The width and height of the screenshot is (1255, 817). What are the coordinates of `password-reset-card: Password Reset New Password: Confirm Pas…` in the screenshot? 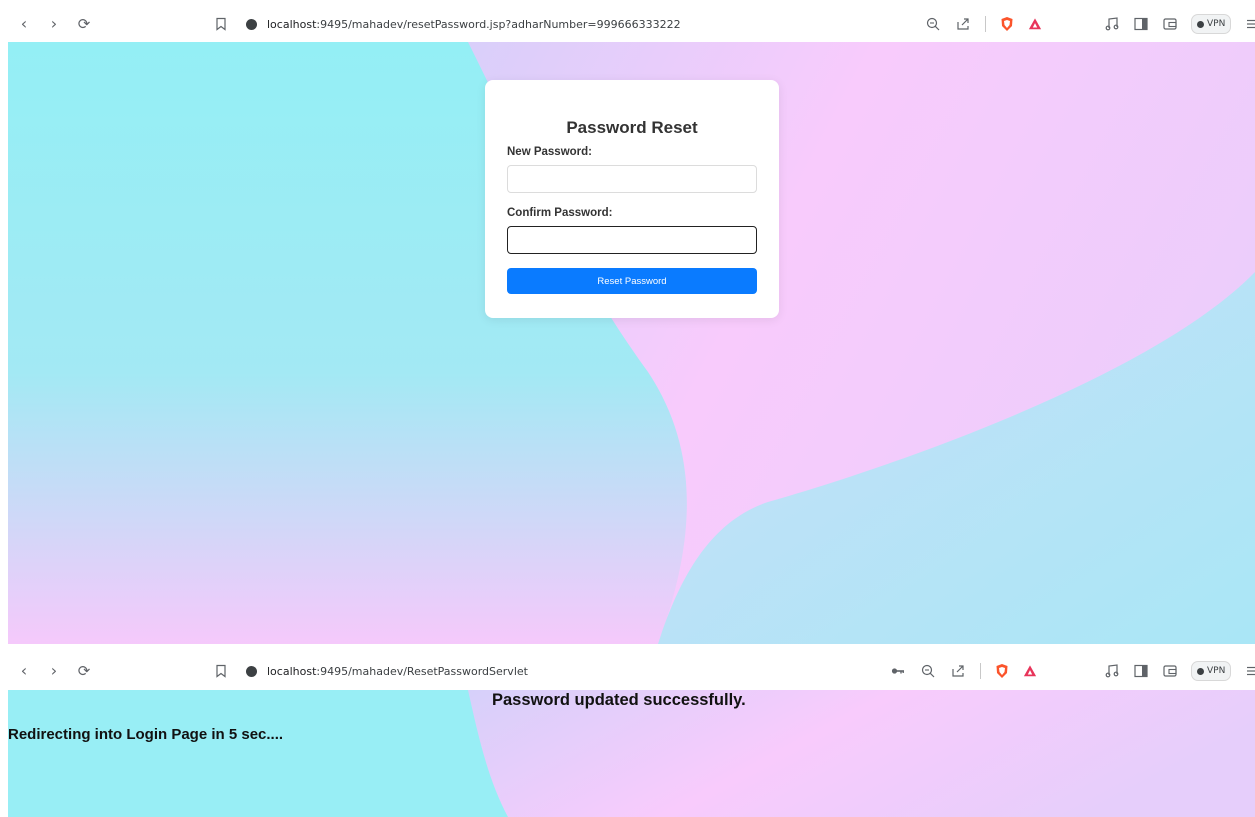 It's located at (632, 199).